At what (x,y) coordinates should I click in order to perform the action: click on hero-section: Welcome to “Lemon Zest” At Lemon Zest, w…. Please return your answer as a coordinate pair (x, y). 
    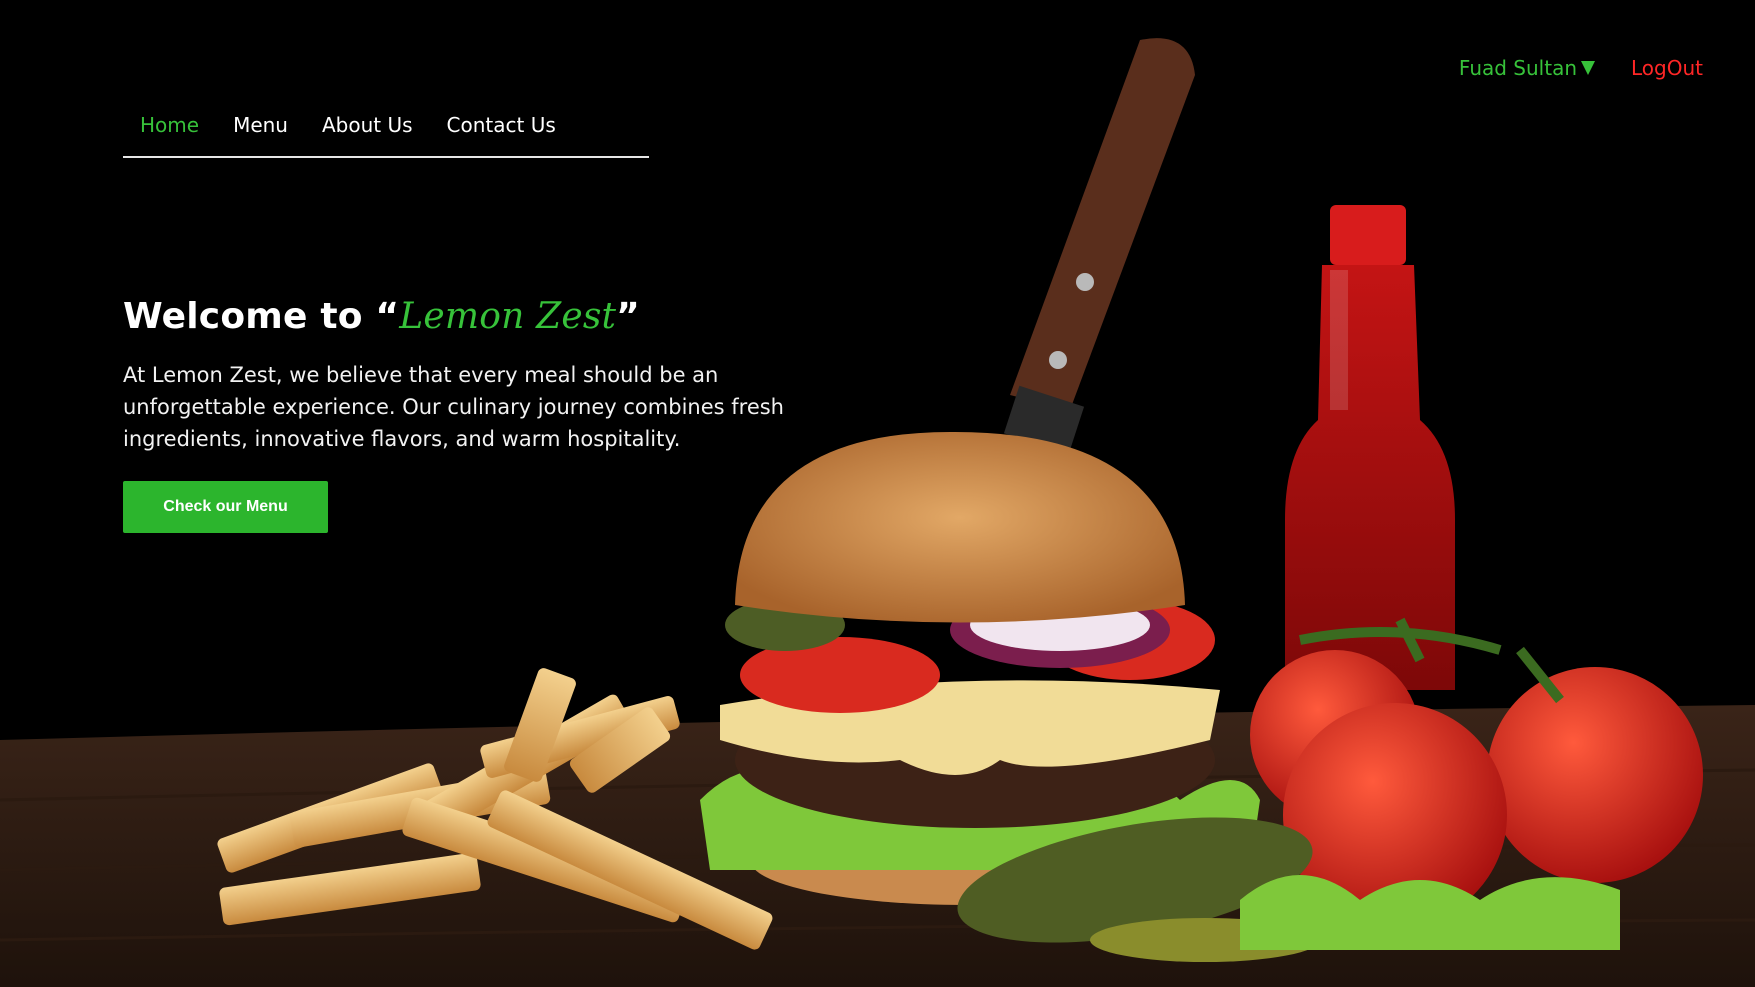
    Looking at the image, I should click on (473, 414).